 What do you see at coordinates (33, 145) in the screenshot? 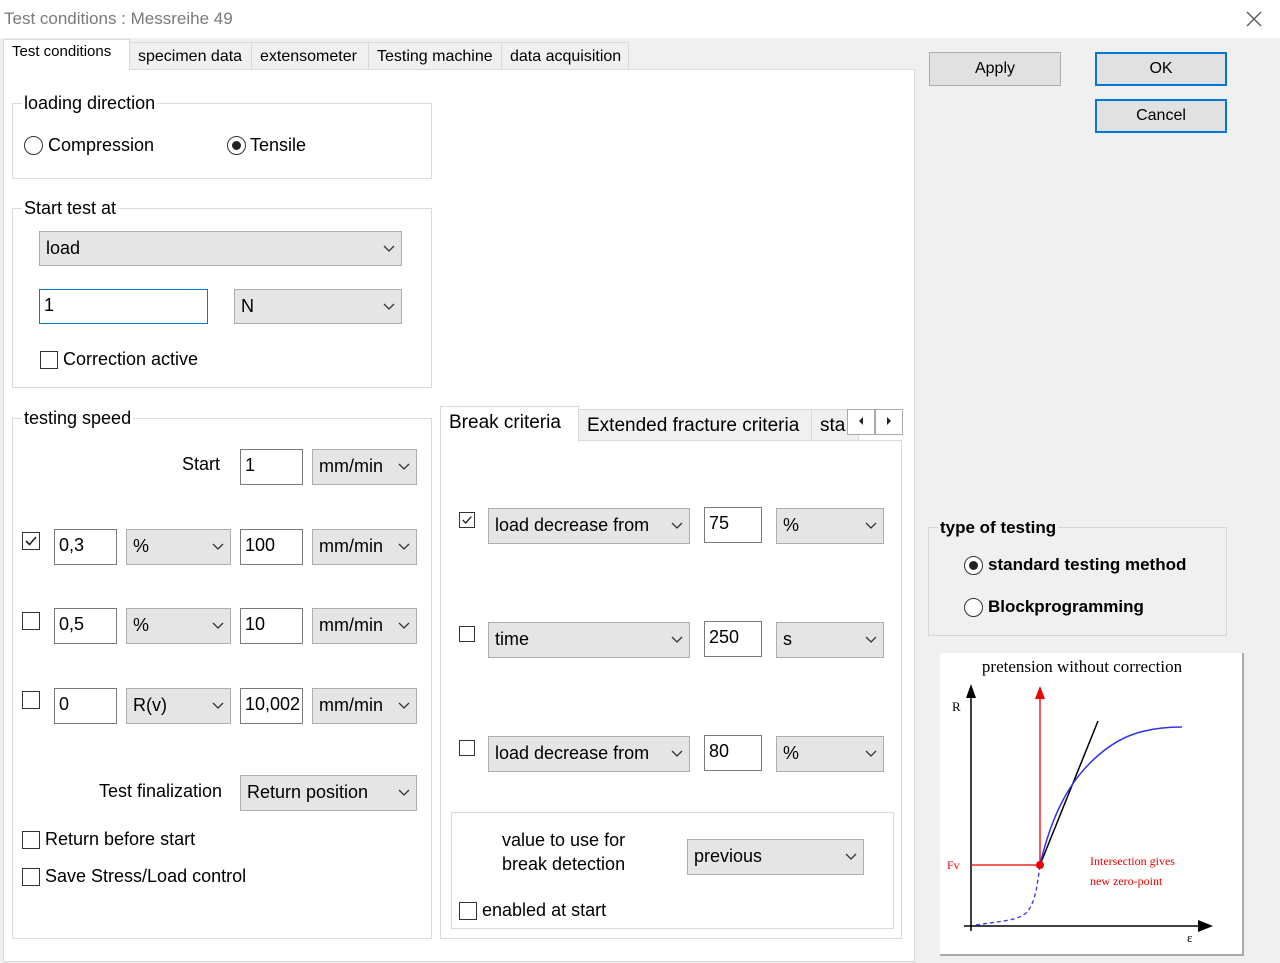
I see `compression-radio` at bounding box center [33, 145].